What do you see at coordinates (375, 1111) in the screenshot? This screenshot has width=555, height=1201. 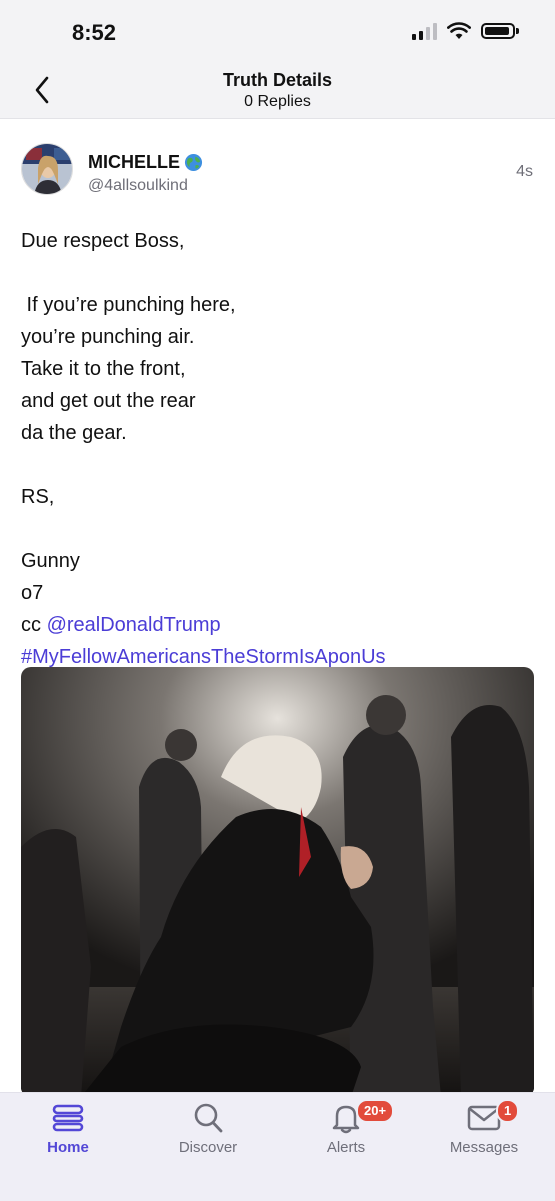 I see `alerts-badge: 20+` at bounding box center [375, 1111].